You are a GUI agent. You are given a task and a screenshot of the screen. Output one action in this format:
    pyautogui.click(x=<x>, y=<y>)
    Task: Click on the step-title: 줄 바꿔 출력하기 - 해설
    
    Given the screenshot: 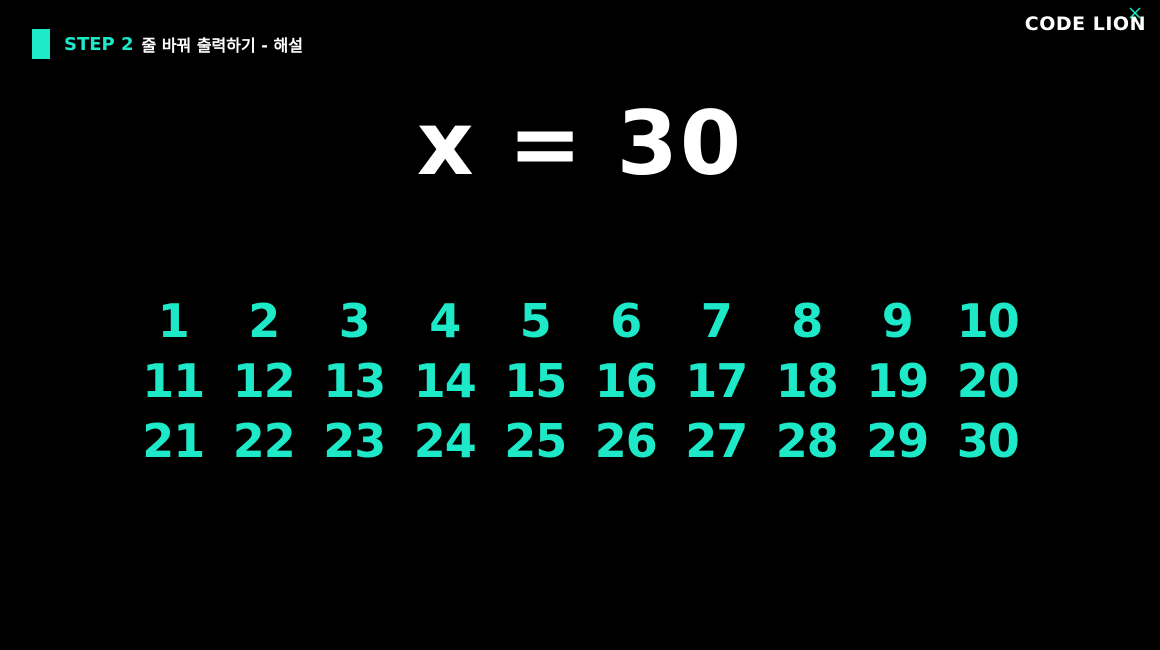 What is the action you would take?
    pyautogui.click(x=222, y=45)
    